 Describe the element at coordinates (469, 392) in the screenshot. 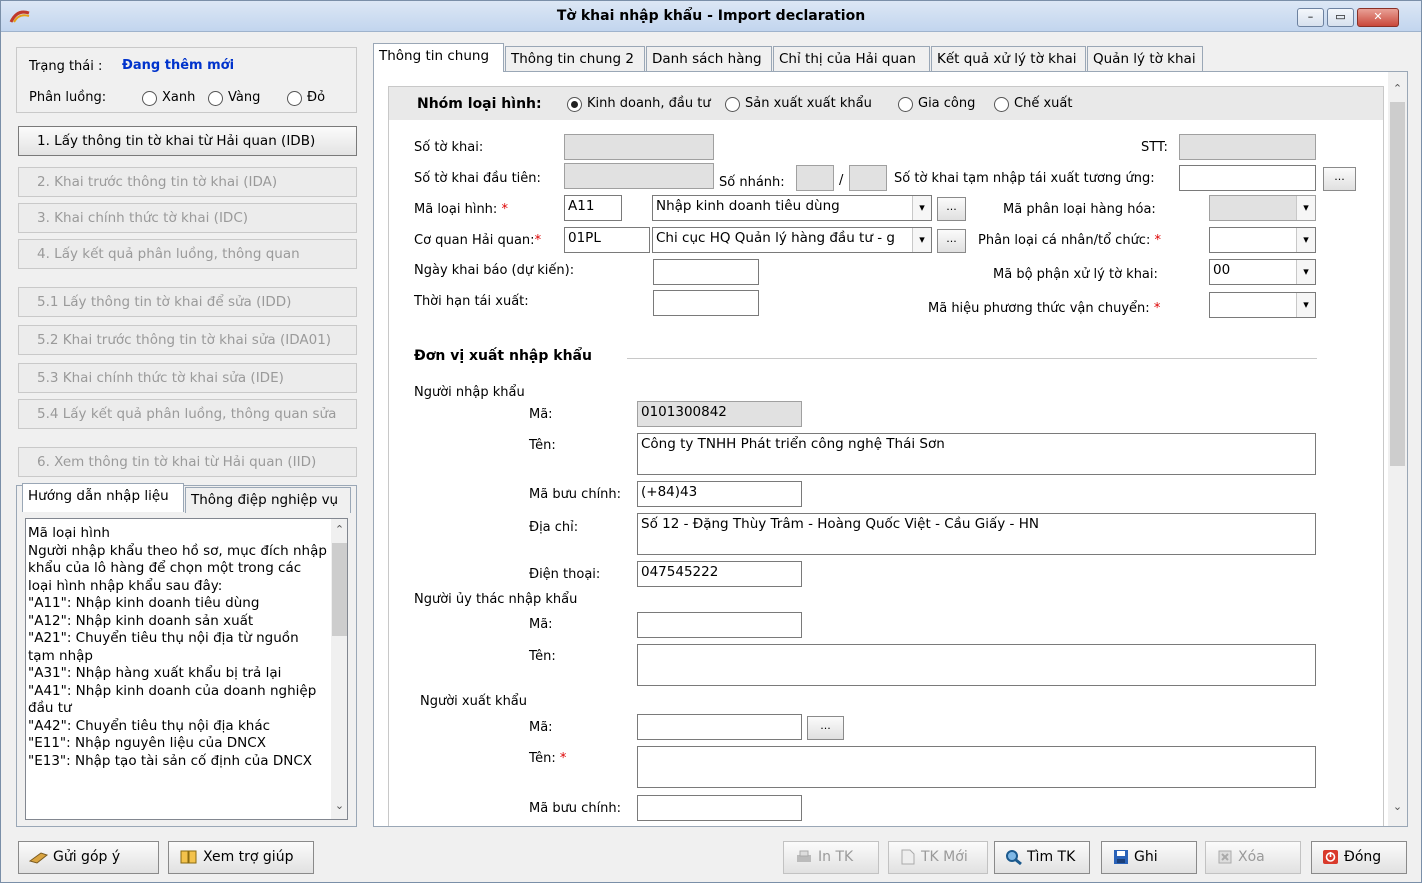

I see `importer-heading: Người nhập khẩu` at that location.